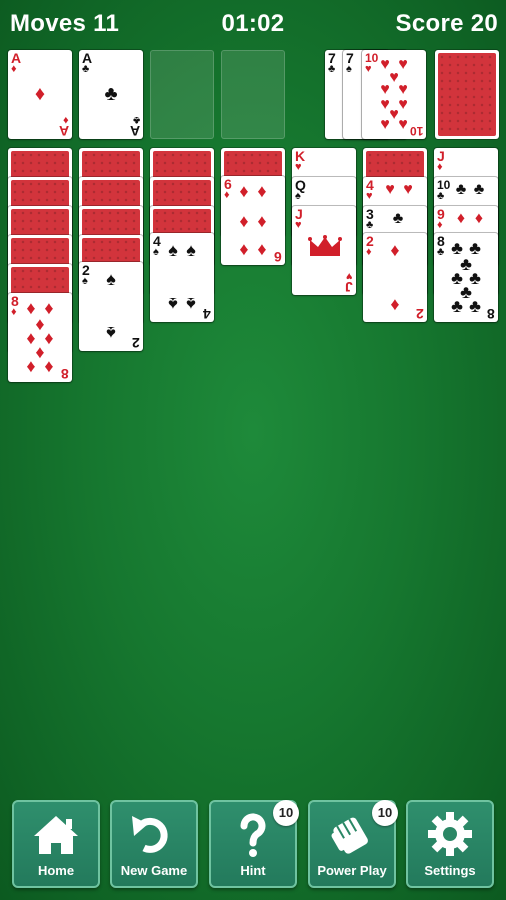 Image resolution: width=506 pixels, height=900 pixels. Describe the element at coordinates (182, 94) in the screenshot. I see `foundation-3-empty` at that location.